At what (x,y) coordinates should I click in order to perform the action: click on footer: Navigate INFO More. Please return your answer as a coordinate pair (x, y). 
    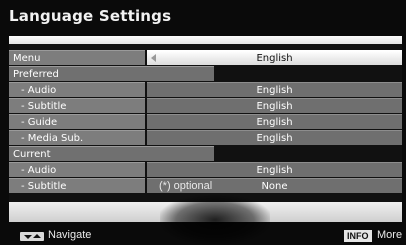
    Looking at the image, I should click on (203, 236).